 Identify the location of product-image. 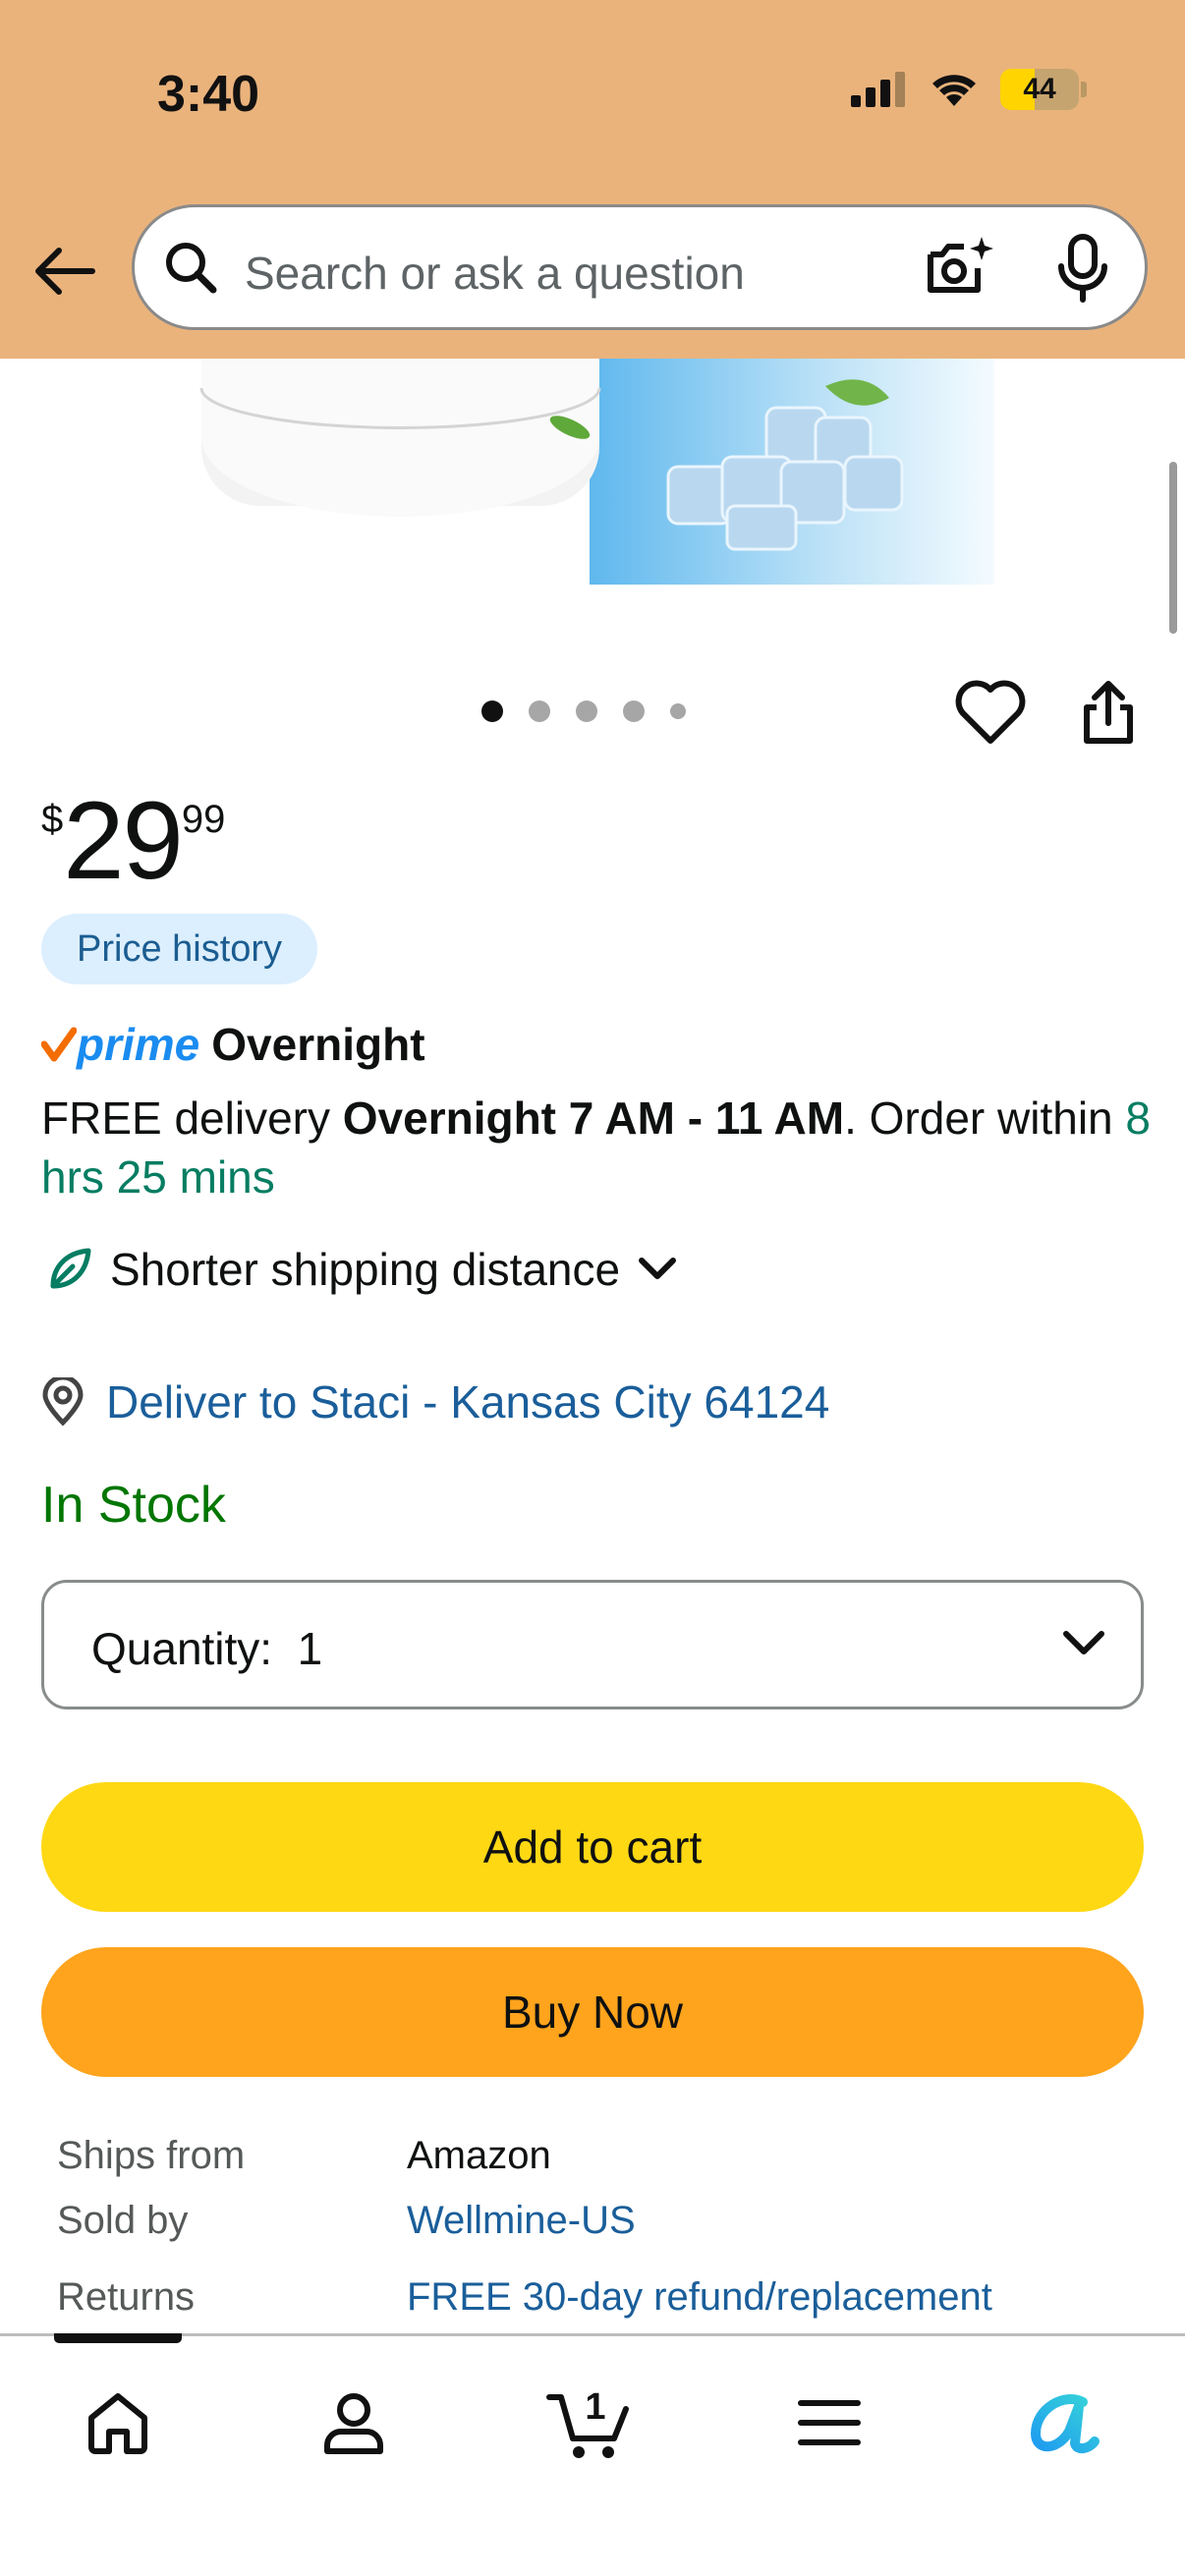
(592, 472).